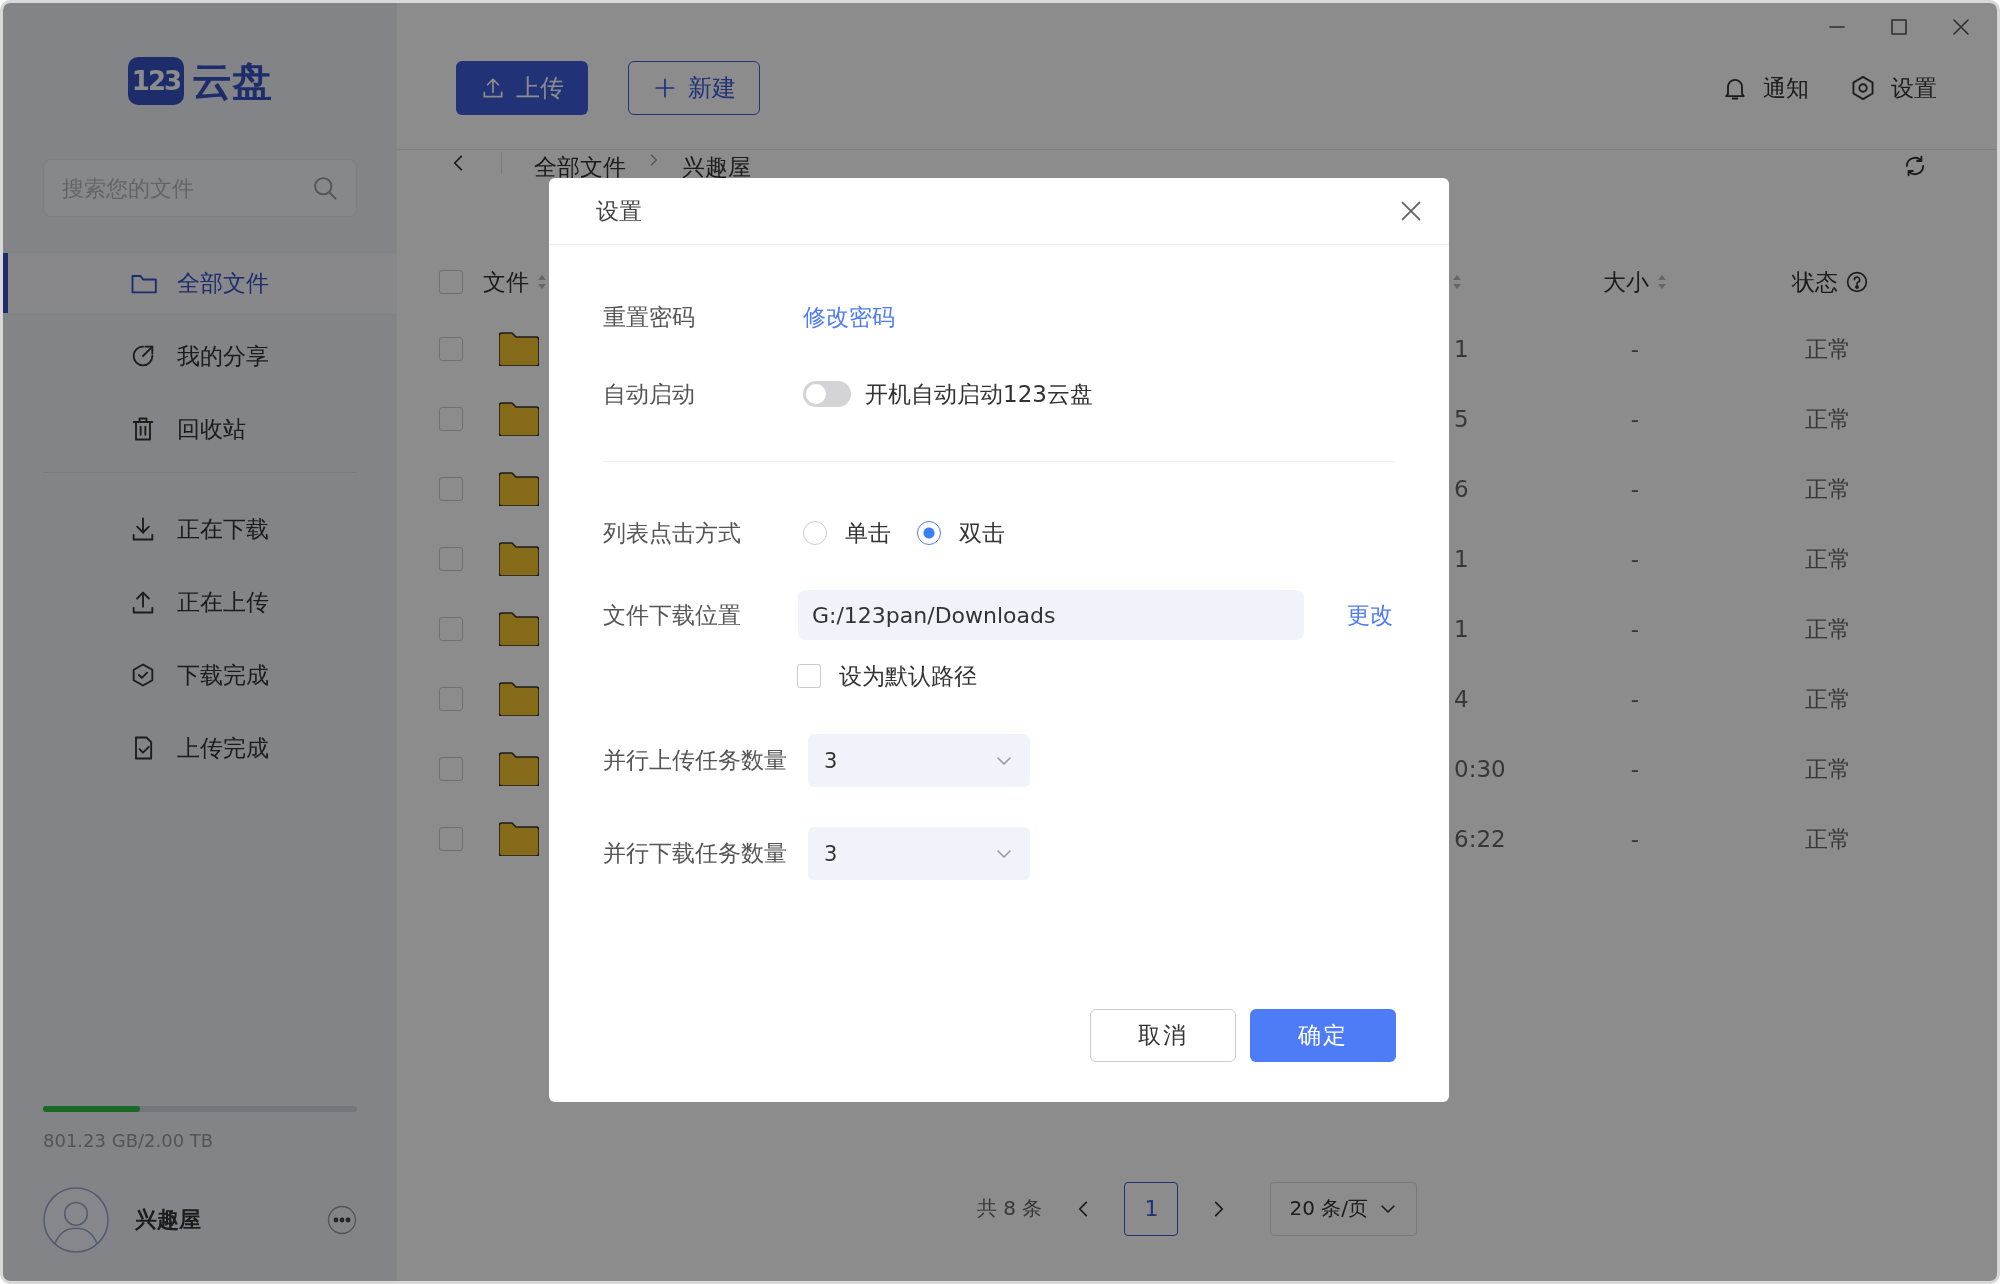  I want to click on setting-label: 并行下载任务数量, so click(695, 853).